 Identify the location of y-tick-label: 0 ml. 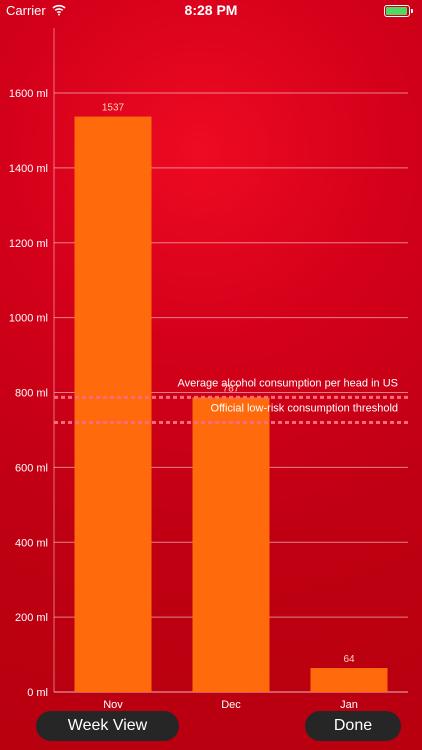
(37, 693).